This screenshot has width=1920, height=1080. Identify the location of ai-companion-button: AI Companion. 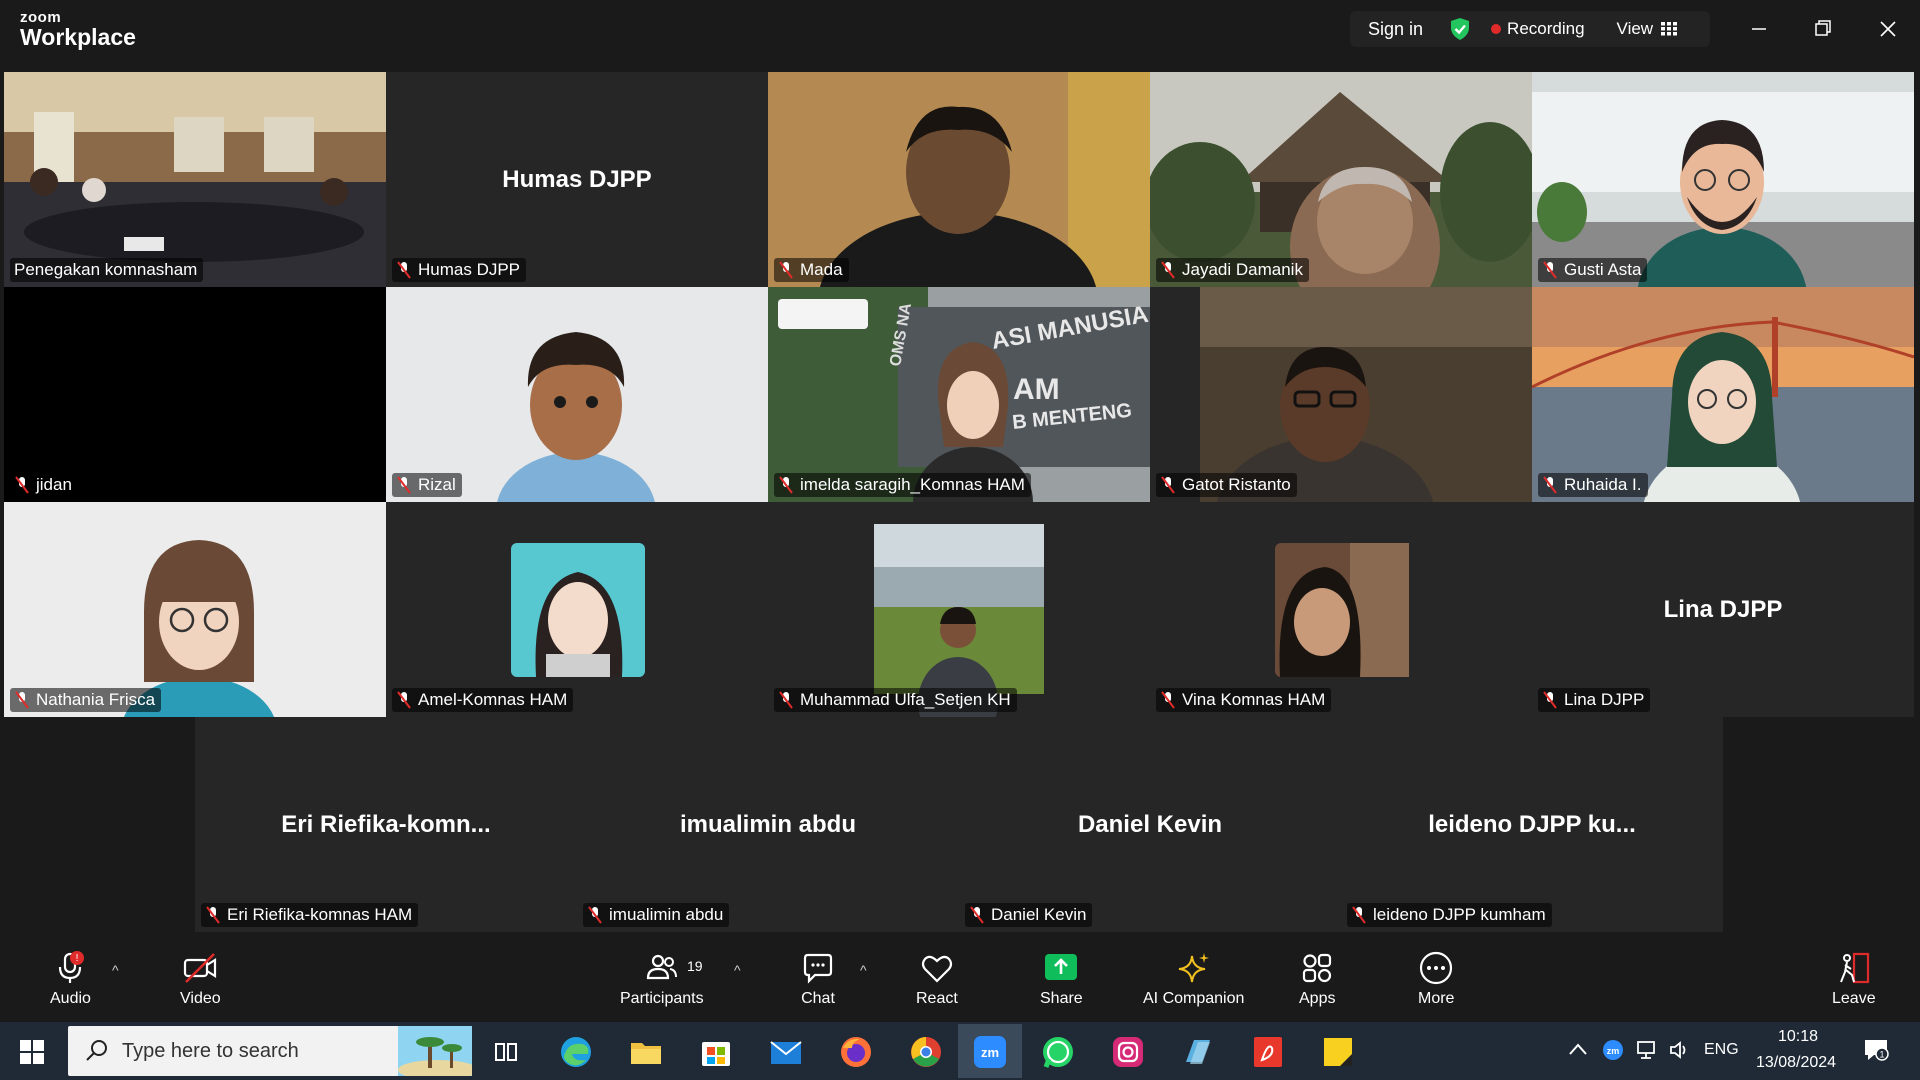
(1193, 979).